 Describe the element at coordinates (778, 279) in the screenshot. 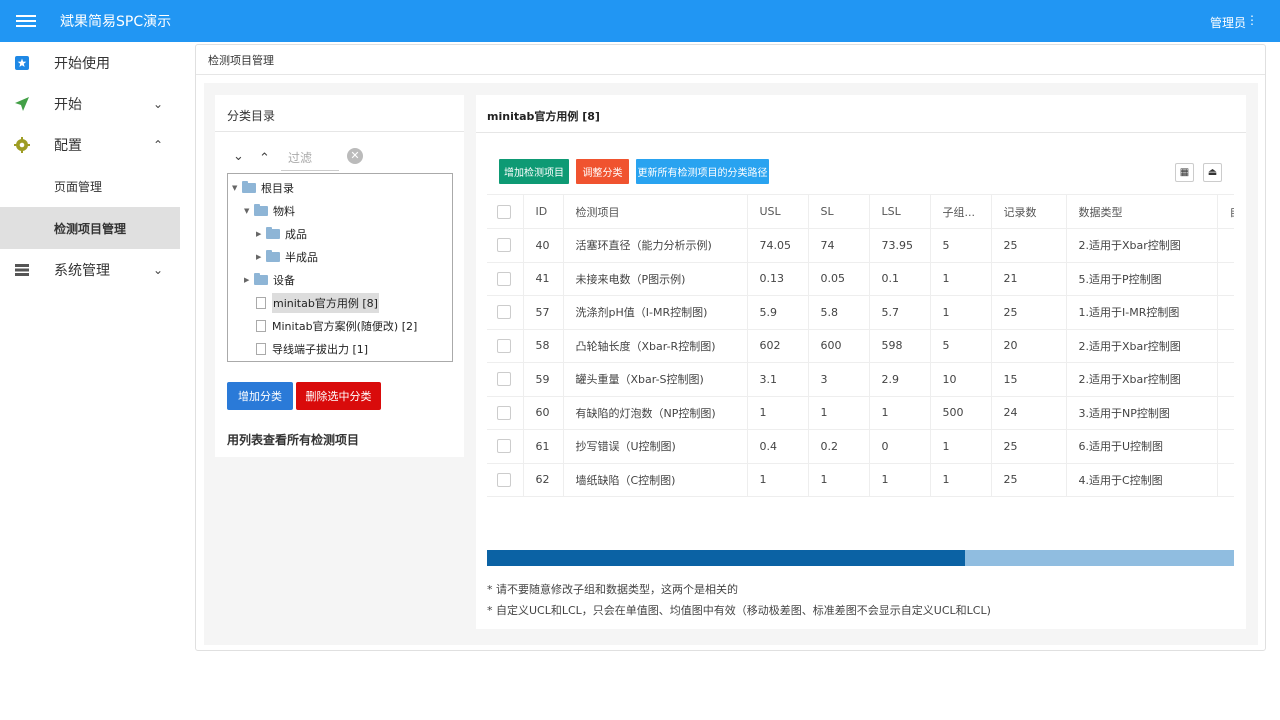

I see `cell-usl: 0.13` at that location.